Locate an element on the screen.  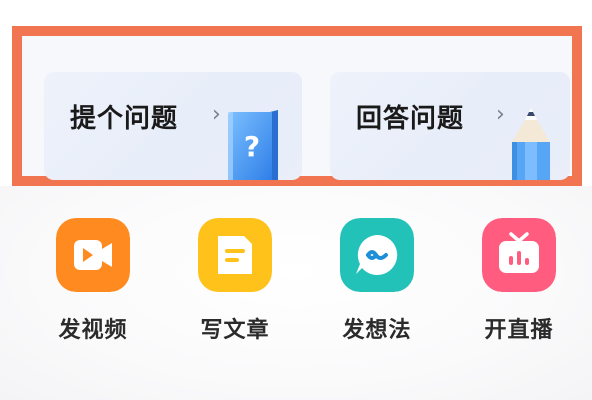
chevron-right-icon: › is located at coordinates (500, 114).